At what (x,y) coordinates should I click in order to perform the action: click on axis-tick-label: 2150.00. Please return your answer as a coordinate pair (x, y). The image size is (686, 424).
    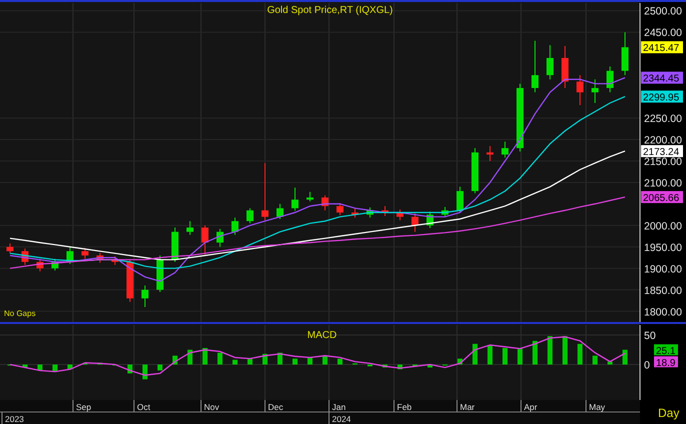
    Looking at the image, I should click on (663, 162).